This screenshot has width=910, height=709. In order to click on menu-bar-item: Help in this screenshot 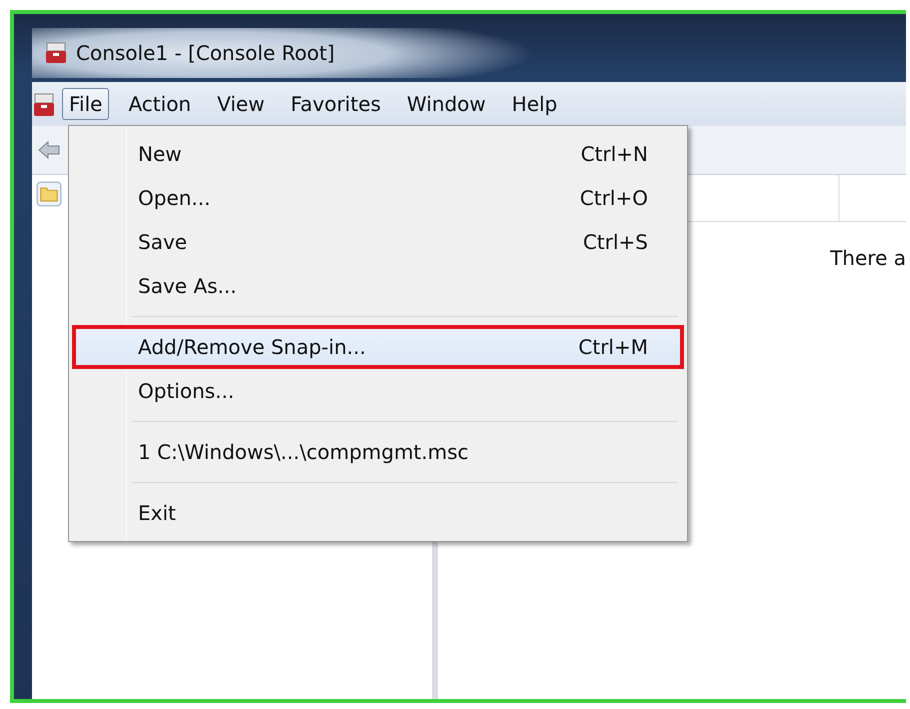, I will do `click(534, 104)`.